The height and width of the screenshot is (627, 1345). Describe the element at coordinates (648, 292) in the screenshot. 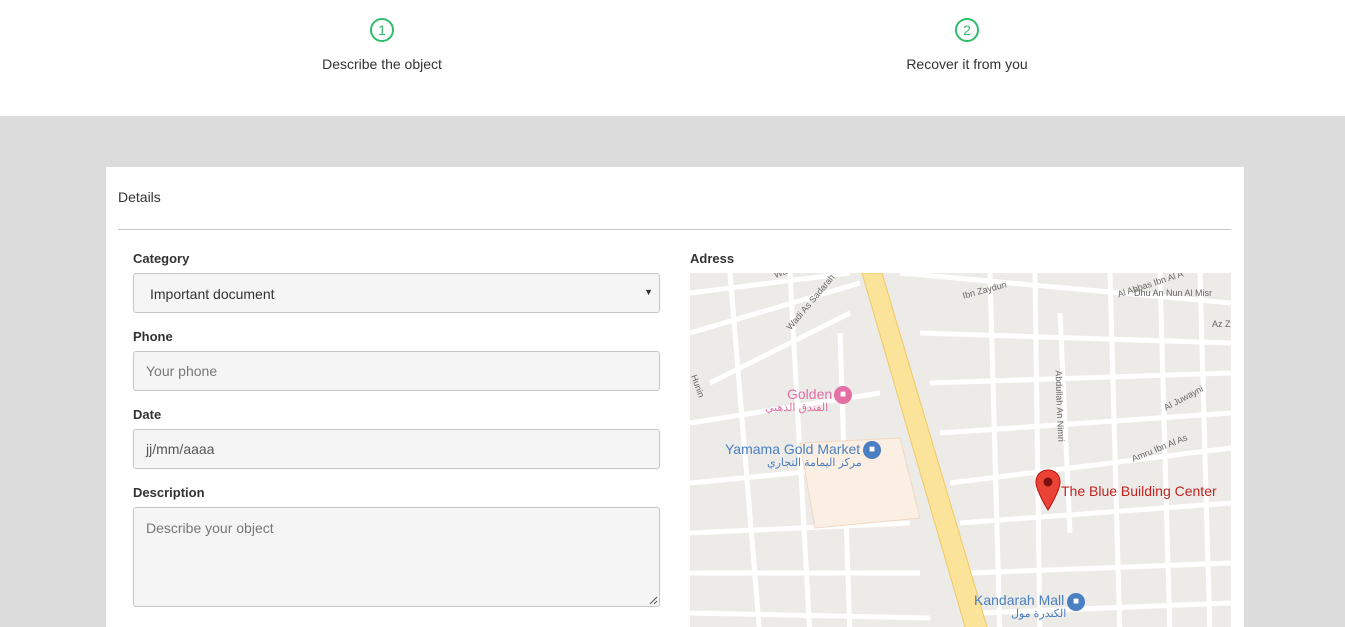

I see `caret-down-icon: ▼` at that location.